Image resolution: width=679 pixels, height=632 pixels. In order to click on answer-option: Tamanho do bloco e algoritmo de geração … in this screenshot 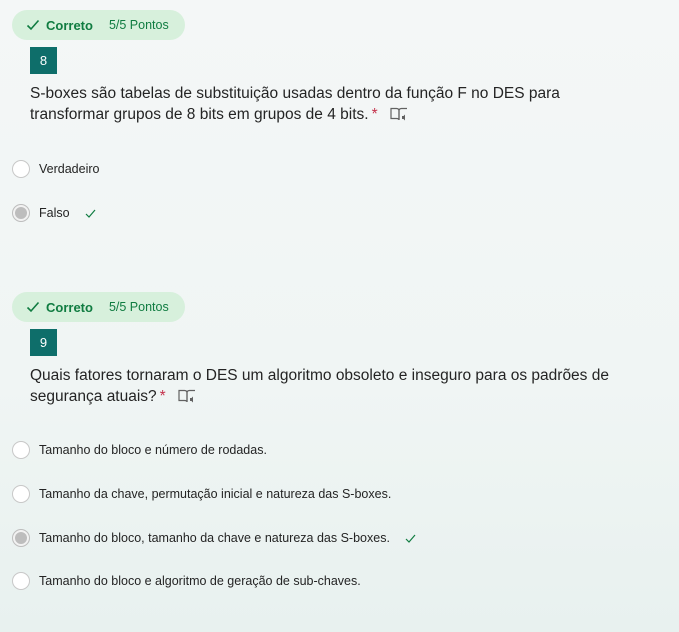, I will do `click(186, 581)`.